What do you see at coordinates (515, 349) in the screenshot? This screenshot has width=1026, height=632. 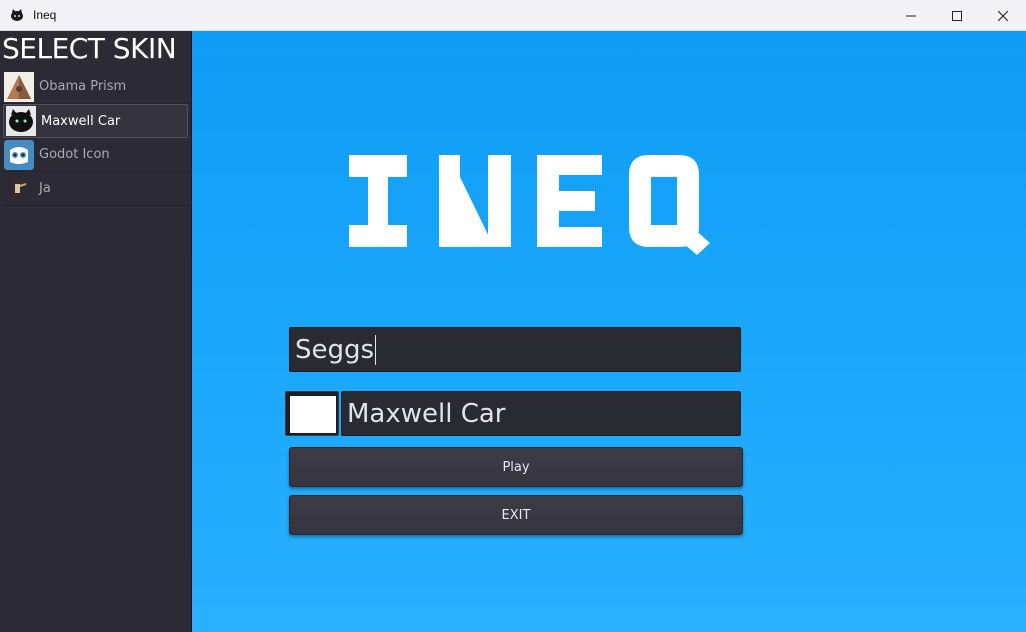 I see `player-name-input: Seggs` at bounding box center [515, 349].